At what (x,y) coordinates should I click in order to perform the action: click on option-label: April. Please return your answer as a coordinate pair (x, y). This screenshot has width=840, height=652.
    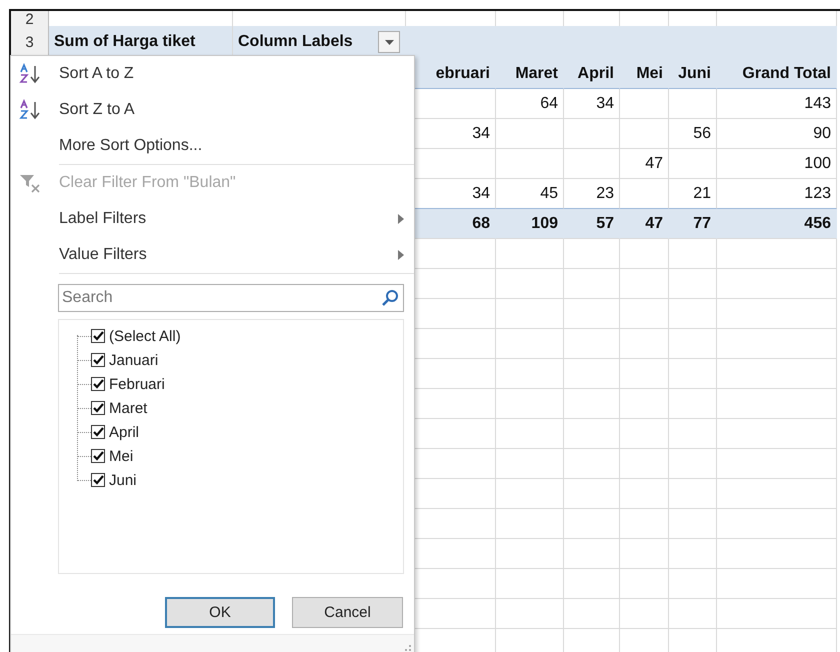
    Looking at the image, I should click on (124, 432).